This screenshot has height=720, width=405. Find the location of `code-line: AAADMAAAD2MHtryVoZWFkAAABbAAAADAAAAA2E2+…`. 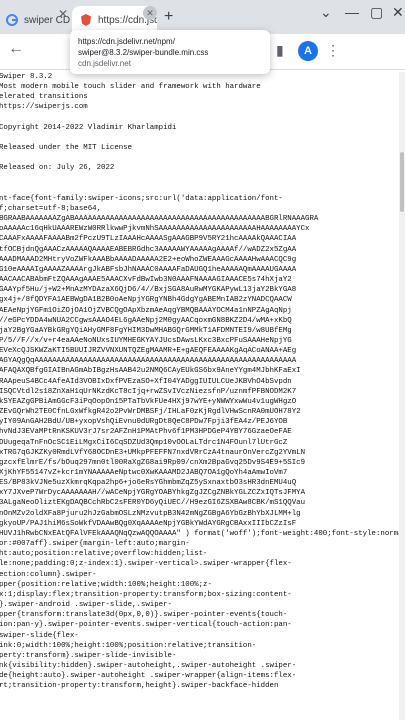

code-line: AAADMAAAD2MHtryVoZWFkAAABbAAAADAAAAA2E2+… is located at coordinates (148, 259).